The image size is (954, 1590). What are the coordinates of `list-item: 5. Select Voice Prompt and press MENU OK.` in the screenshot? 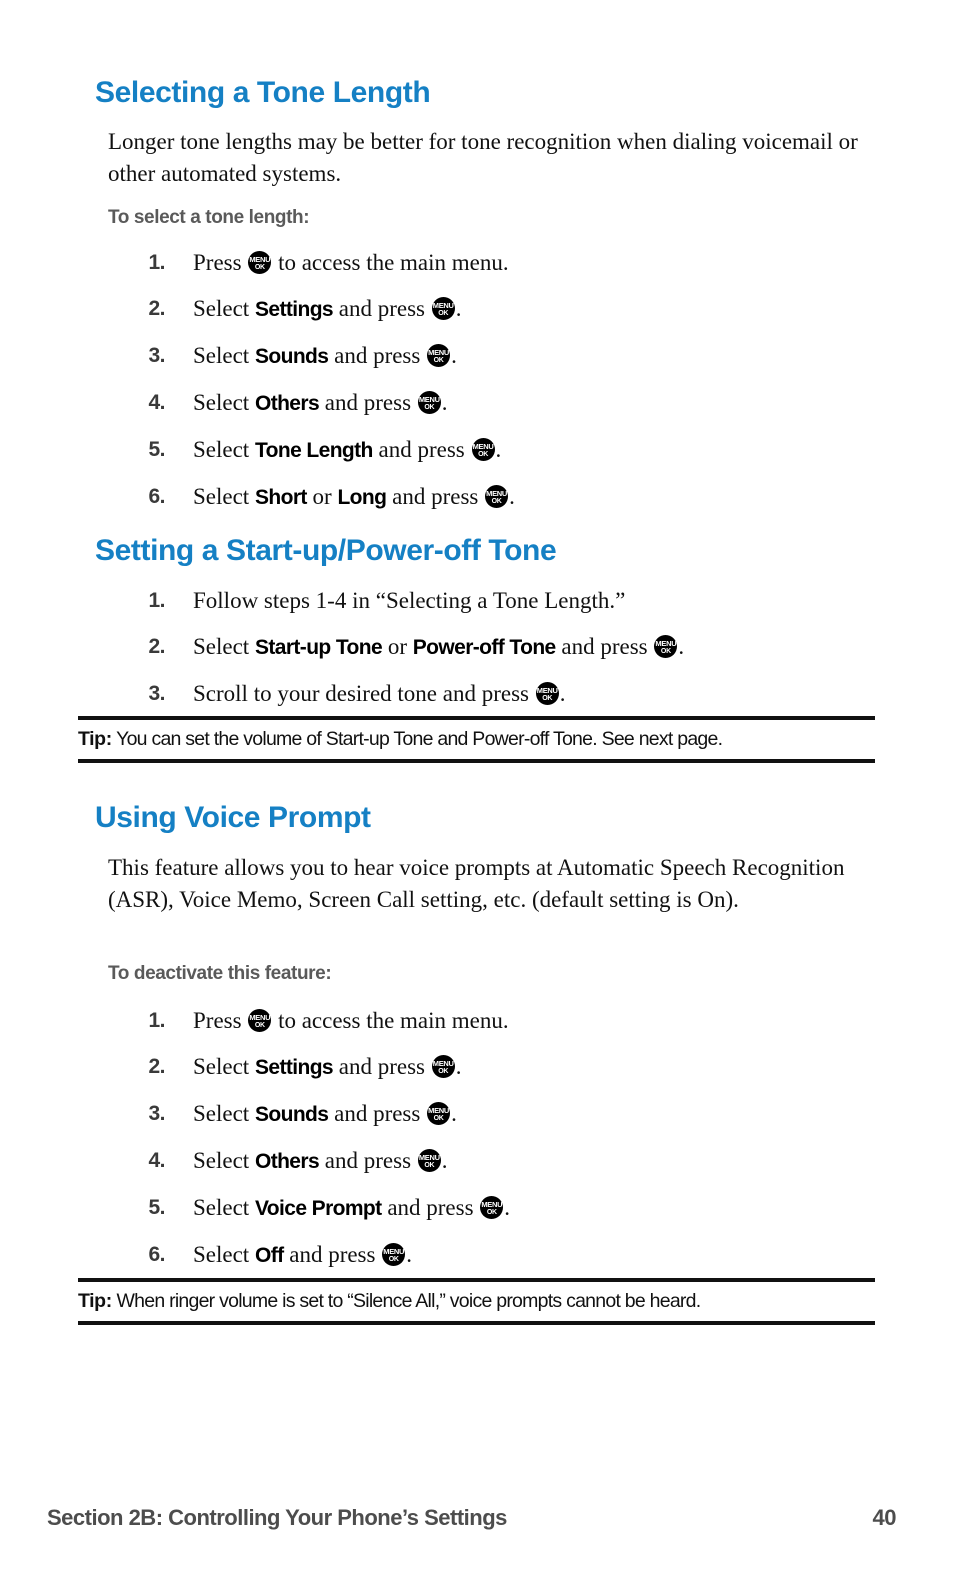 It's located at (505, 1208).